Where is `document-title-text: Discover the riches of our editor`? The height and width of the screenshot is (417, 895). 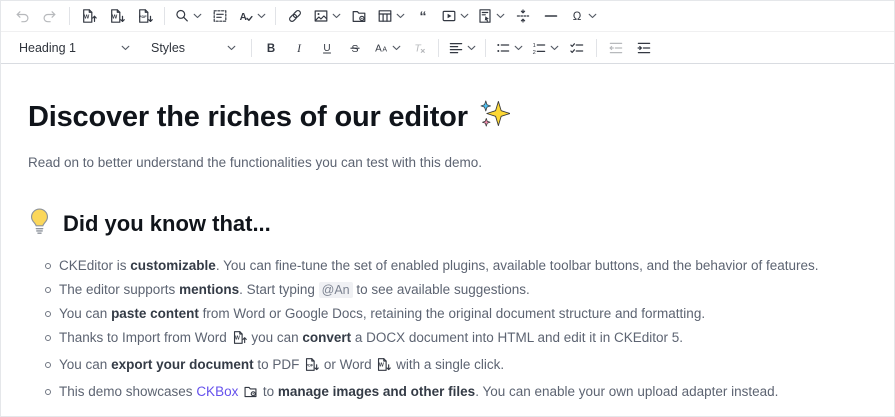
document-title-text: Discover the riches of our editor is located at coordinates (248, 117).